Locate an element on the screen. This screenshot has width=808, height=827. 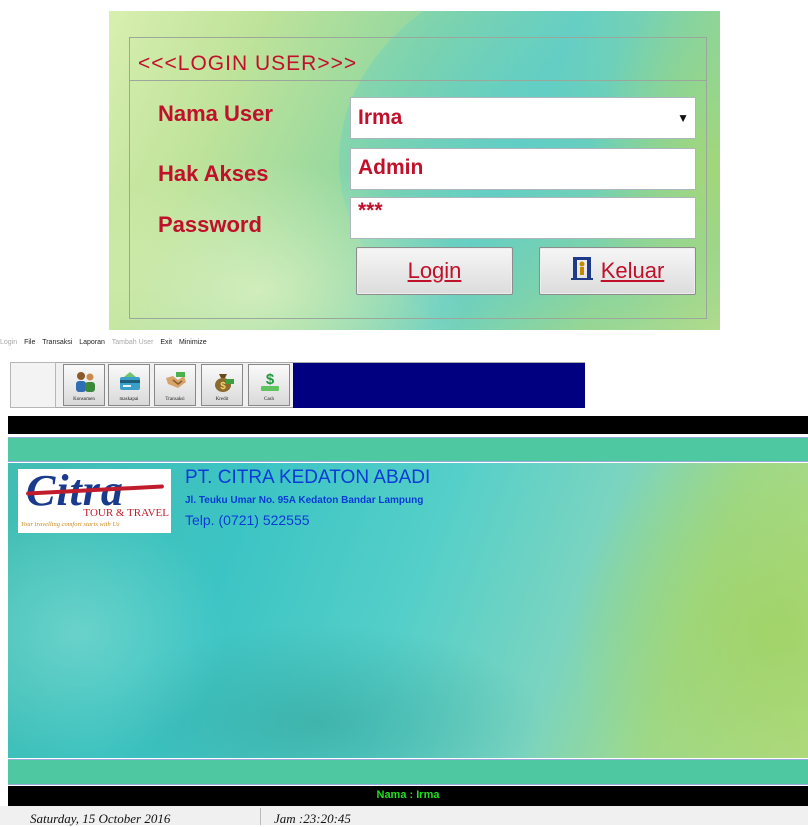
kredit-button: $ Kredit is located at coordinates (222, 385).